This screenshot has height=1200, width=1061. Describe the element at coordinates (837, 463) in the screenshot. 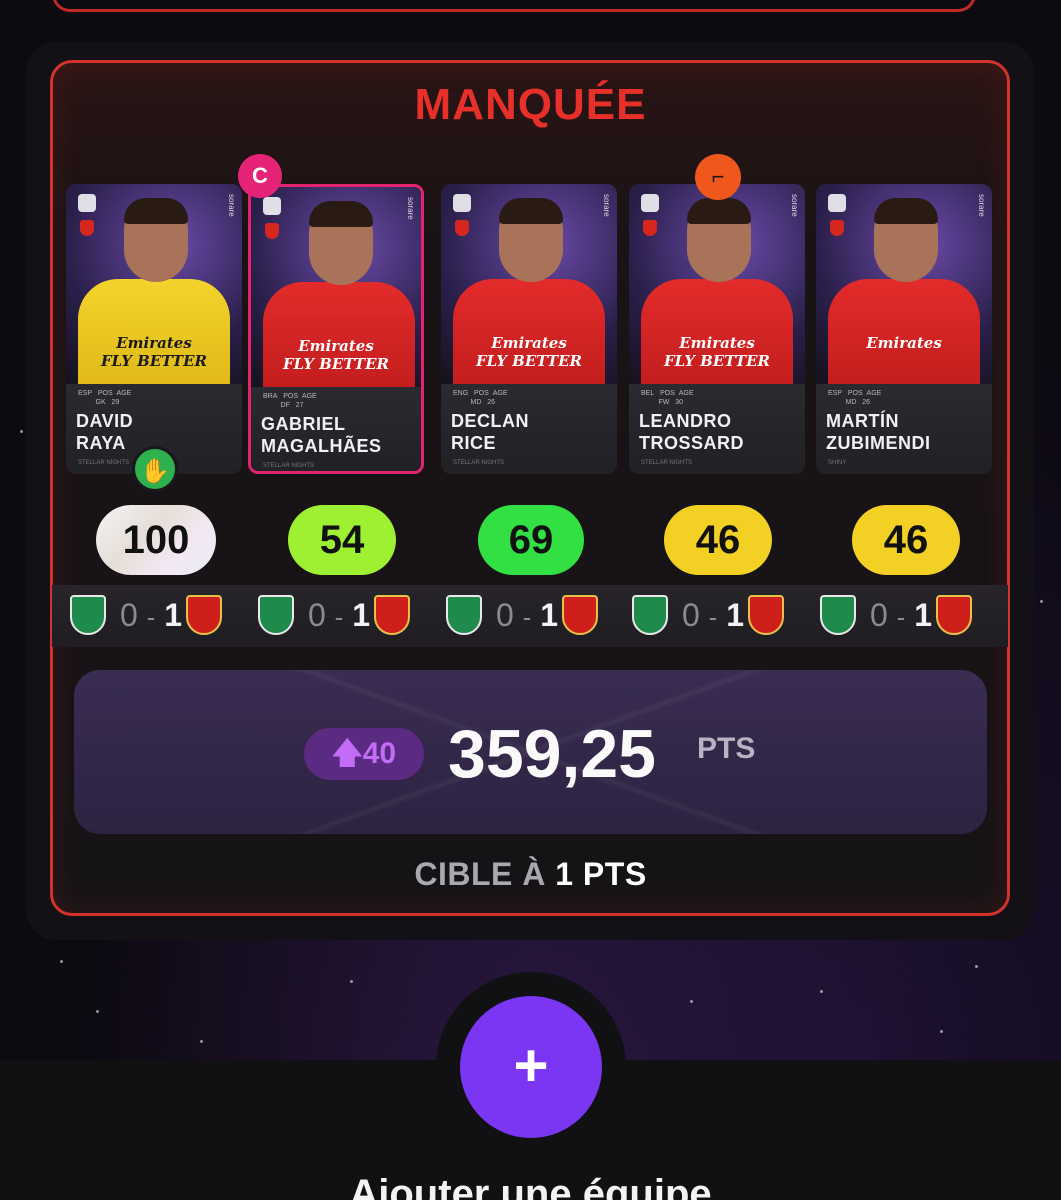

I see `card-edition: SHINY` at that location.